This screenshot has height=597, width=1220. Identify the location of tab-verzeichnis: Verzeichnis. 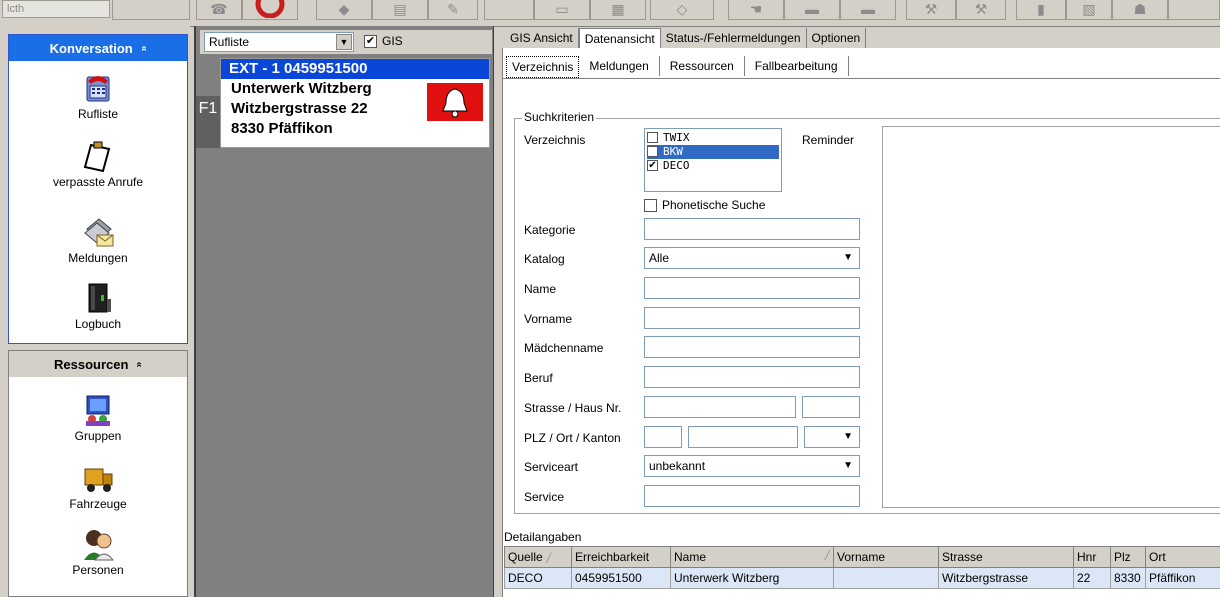
(543, 67).